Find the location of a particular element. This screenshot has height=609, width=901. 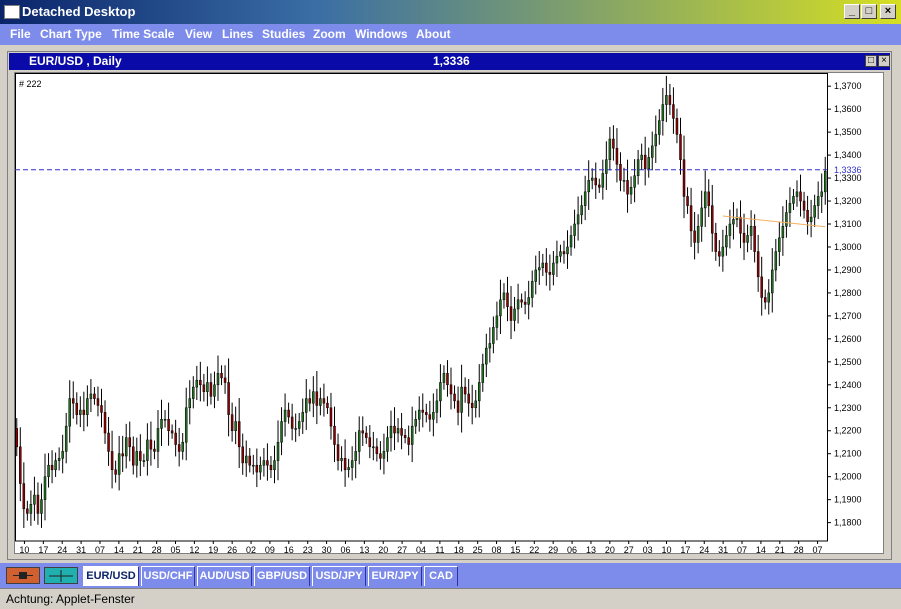

tab-gbp-usd: GBP/USD is located at coordinates (282, 576).